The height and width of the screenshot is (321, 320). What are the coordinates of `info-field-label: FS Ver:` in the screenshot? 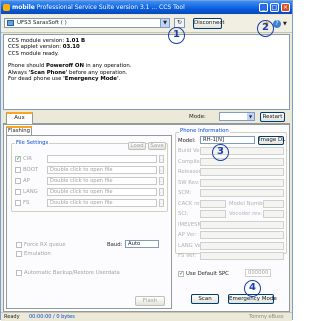 It's located at (187, 256).